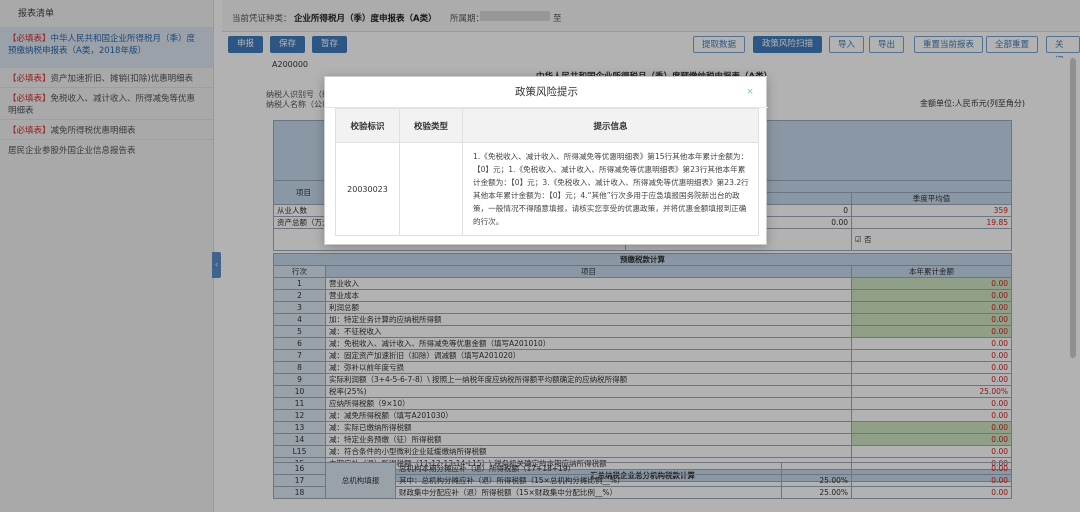 This screenshot has width=1080, height=512. What do you see at coordinates (546, 92) in the screenshot?
I see `dialog-title: 政策风险提示` at bounding box center [546, 92].